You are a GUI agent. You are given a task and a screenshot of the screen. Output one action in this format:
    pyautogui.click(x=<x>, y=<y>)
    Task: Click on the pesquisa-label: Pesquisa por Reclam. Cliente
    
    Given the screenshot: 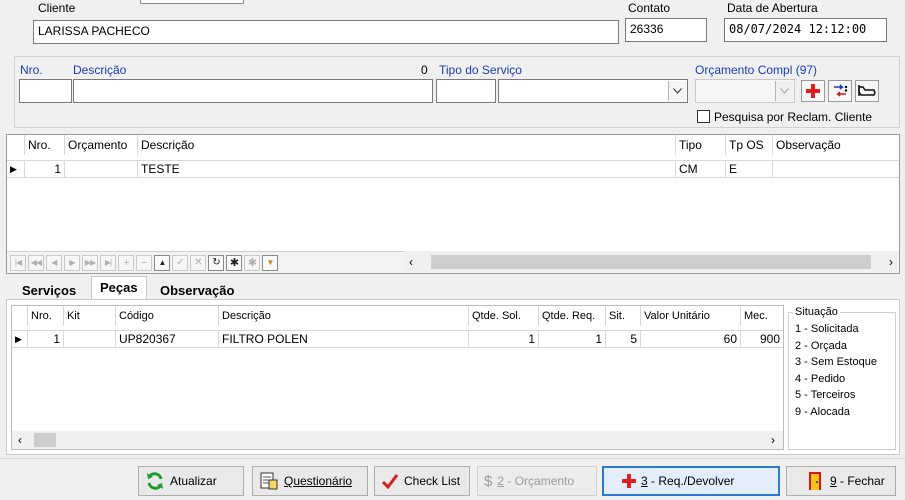 What is the action you would take?
    pyautogui.click(x=793, y=117)
    